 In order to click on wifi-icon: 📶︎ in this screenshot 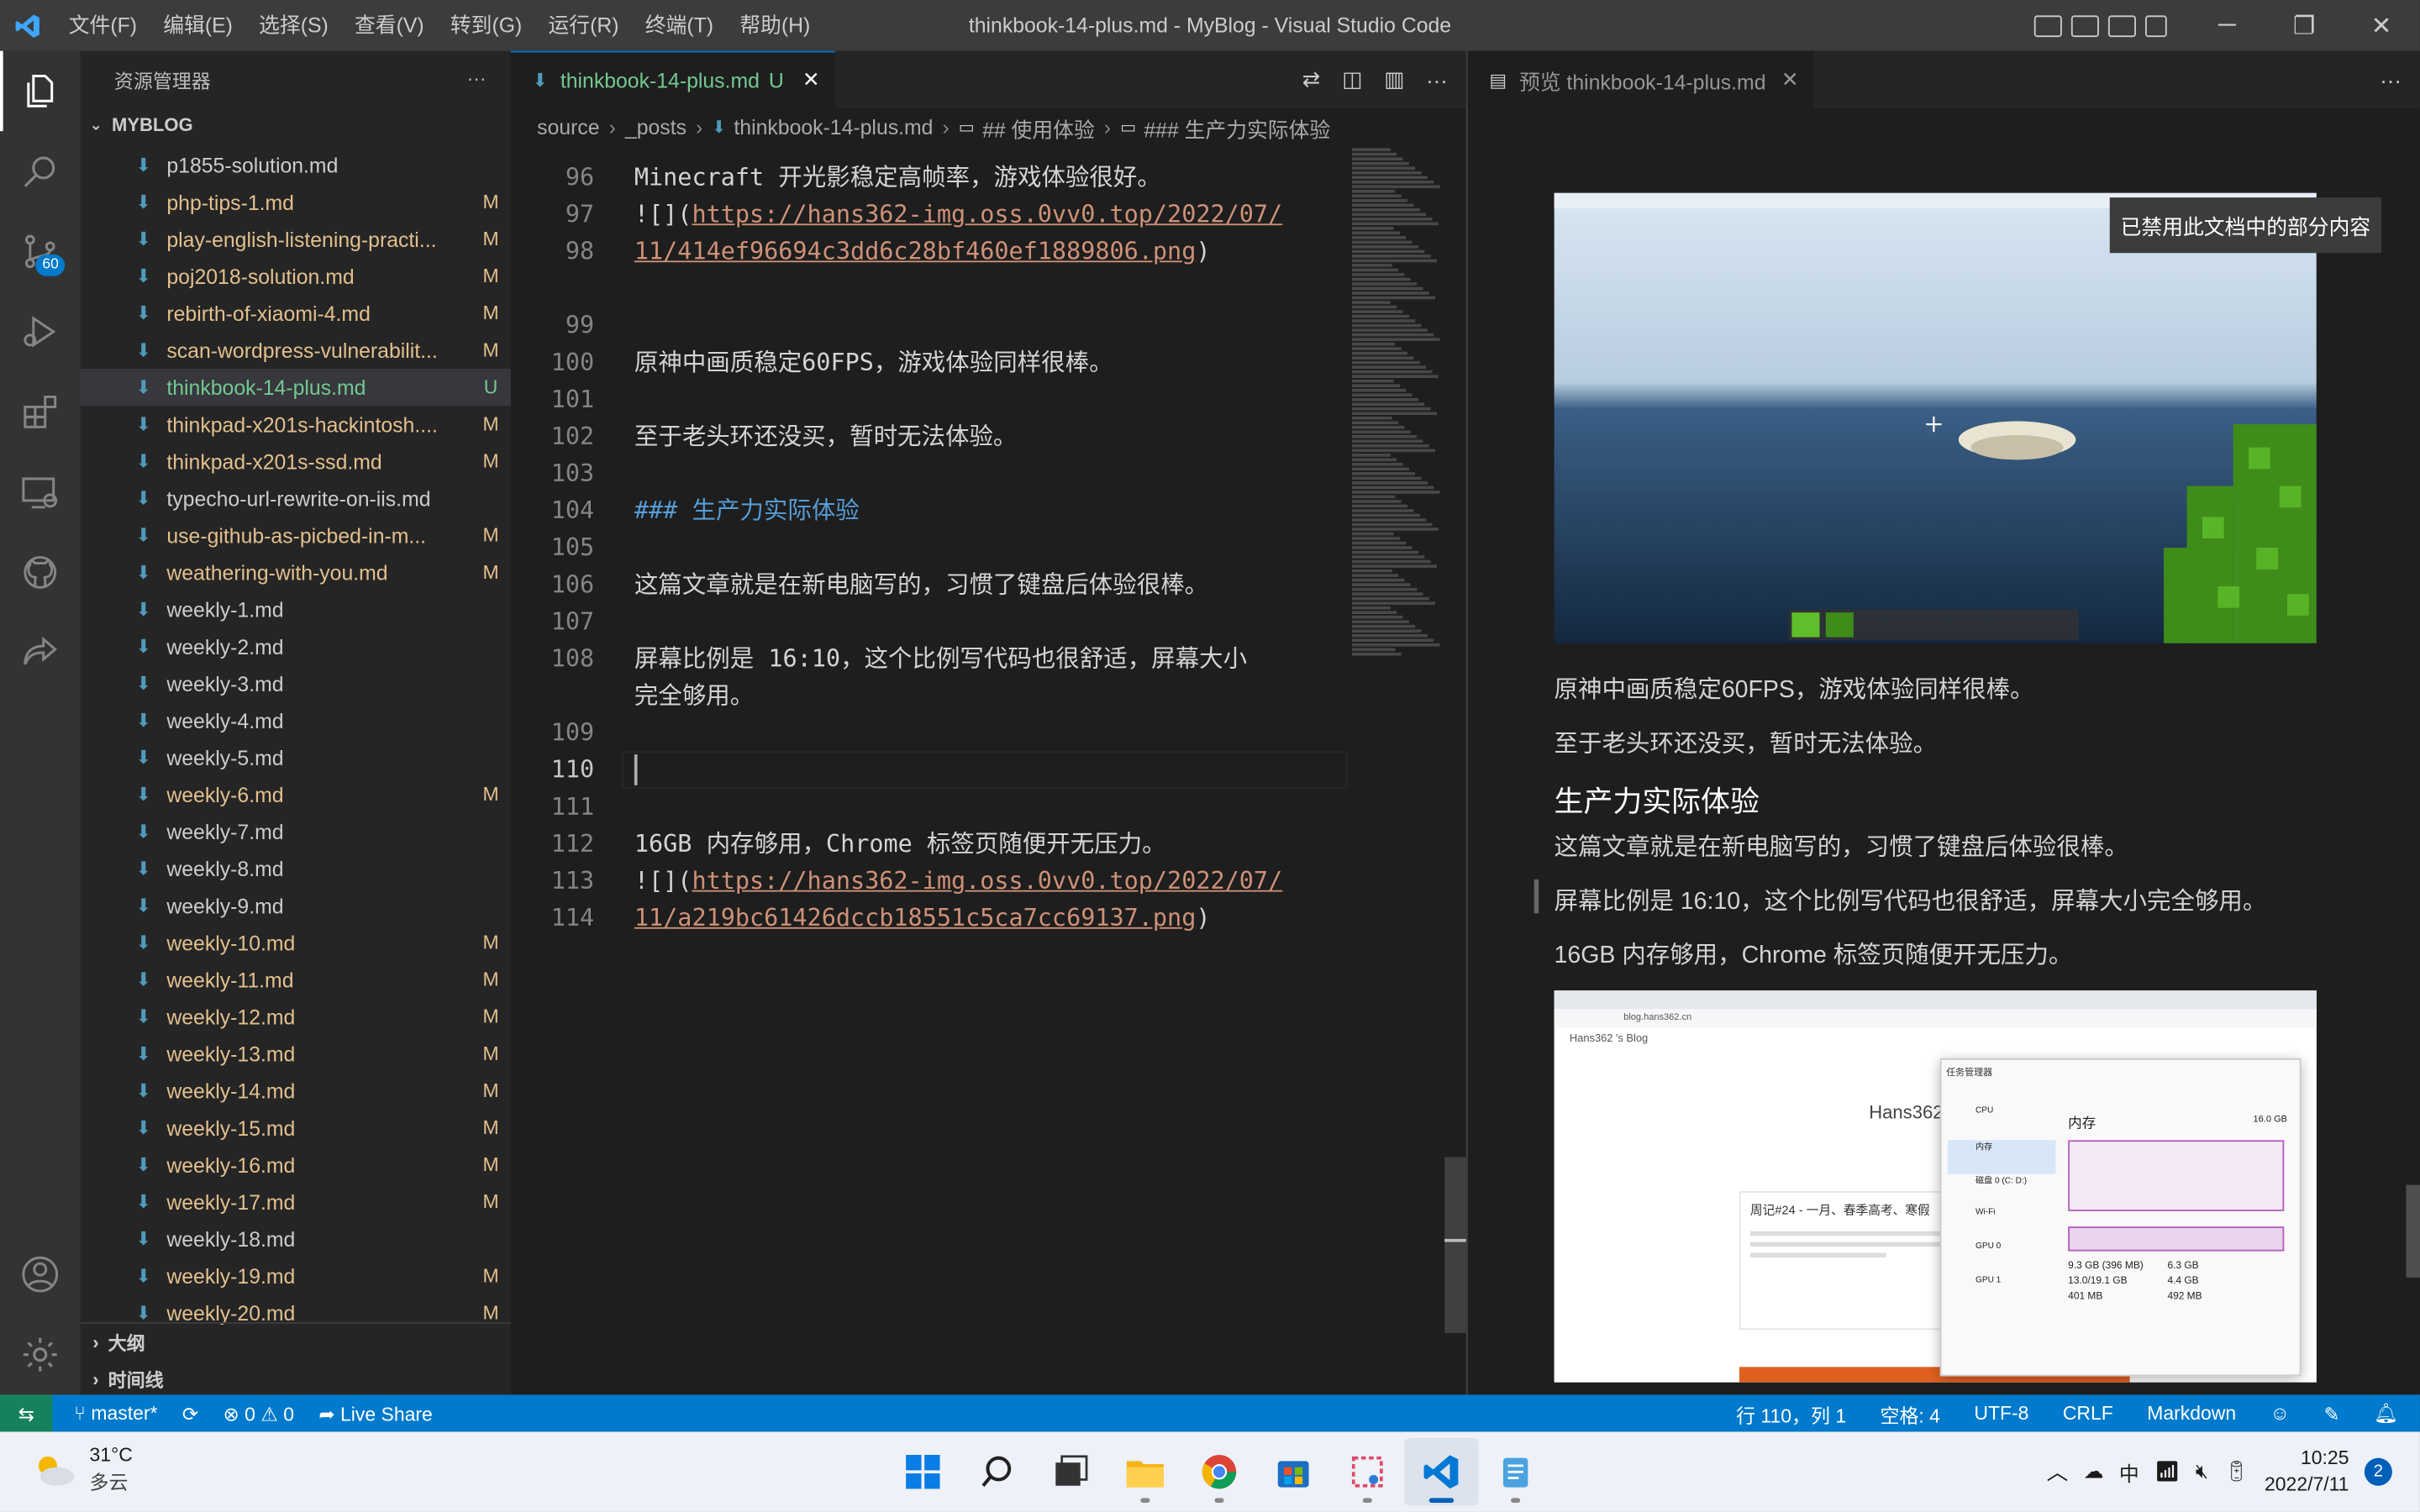, I will do `click(2167, 1472)`.